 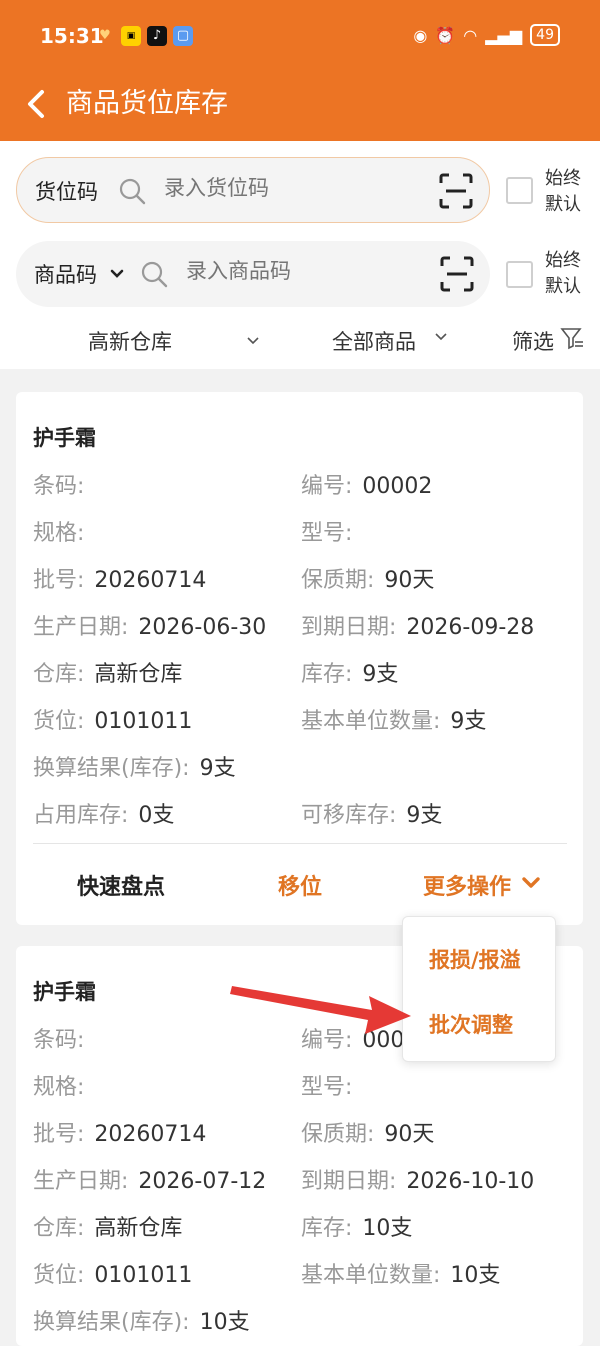 What do you see at coordinates (418, 627) in the screenshot?
I see `field-expiry-date: 到期日期: 2026-09-28` at bounding box center [418, 627].